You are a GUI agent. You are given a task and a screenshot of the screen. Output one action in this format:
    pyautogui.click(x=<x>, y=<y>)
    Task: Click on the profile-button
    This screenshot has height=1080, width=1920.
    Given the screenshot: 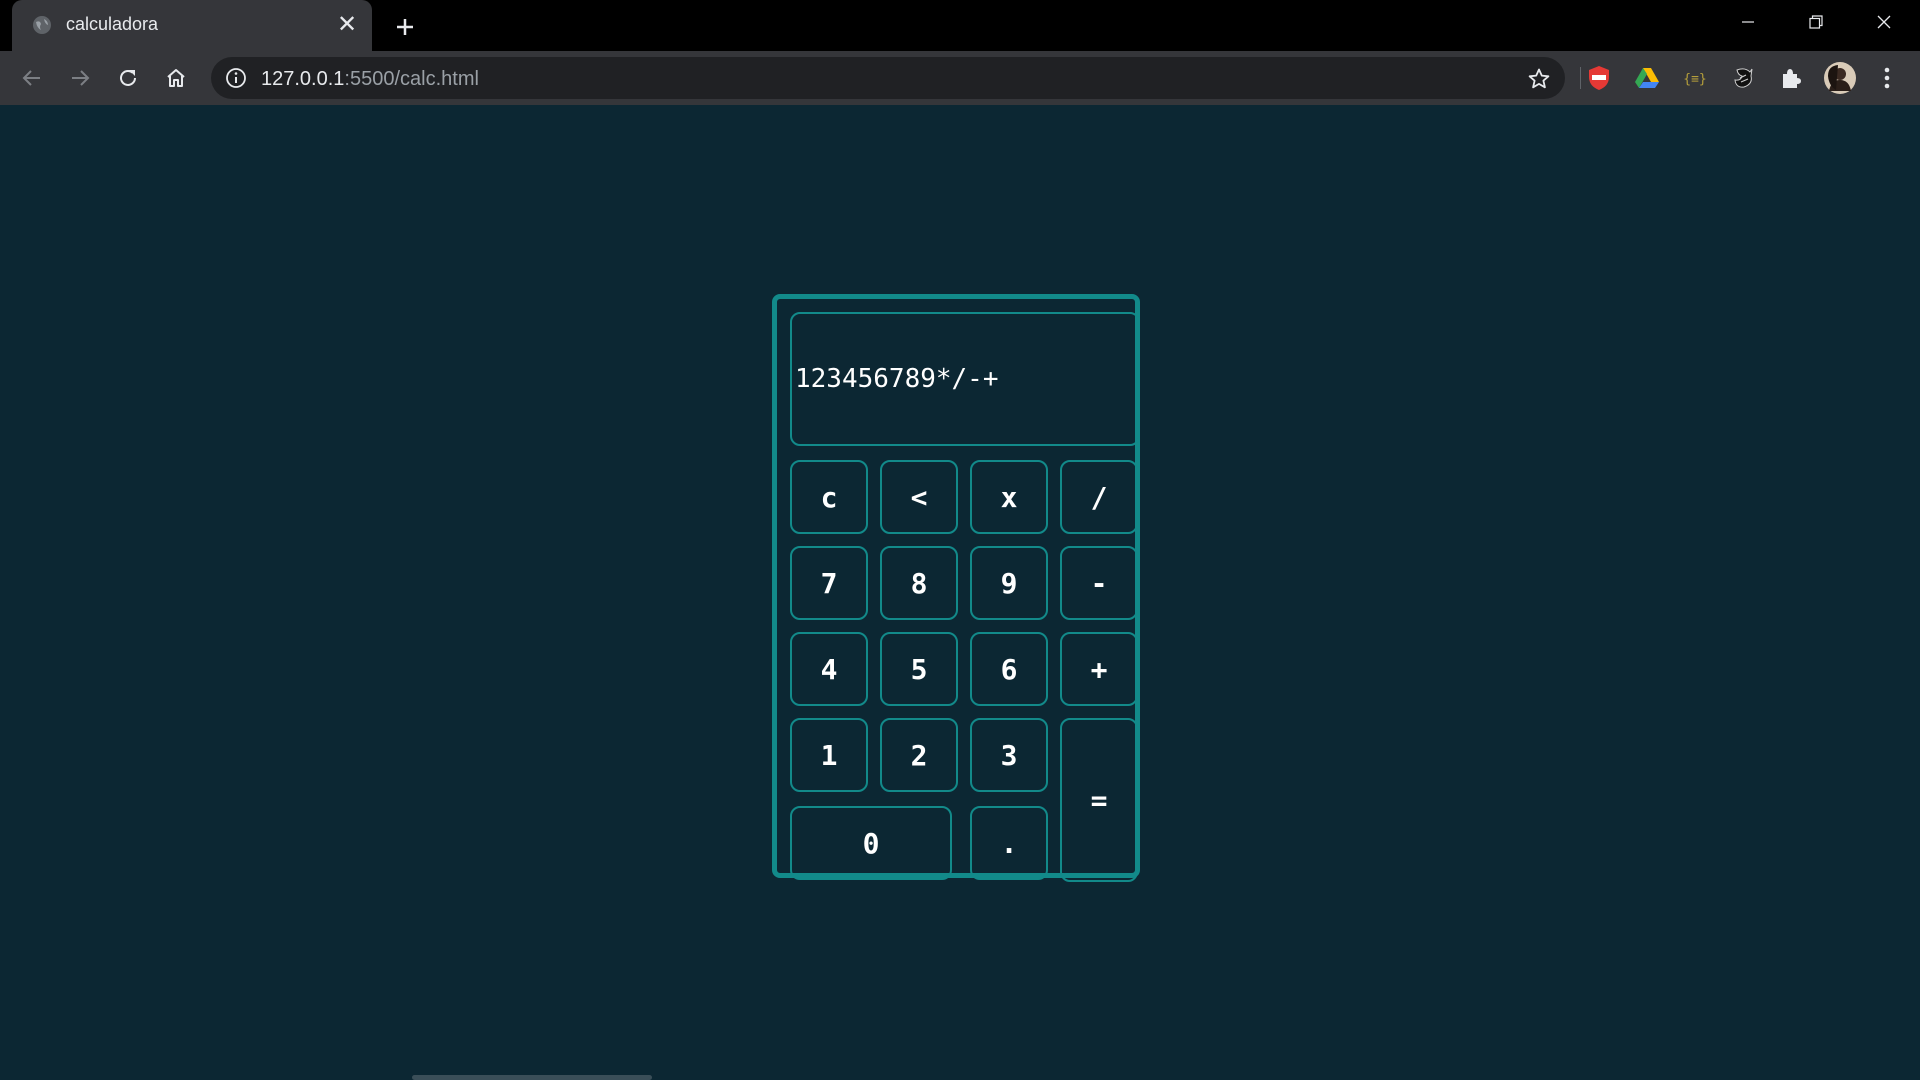 What is the action you would take?
    pyautogui.click(x=1840, y=78)
    